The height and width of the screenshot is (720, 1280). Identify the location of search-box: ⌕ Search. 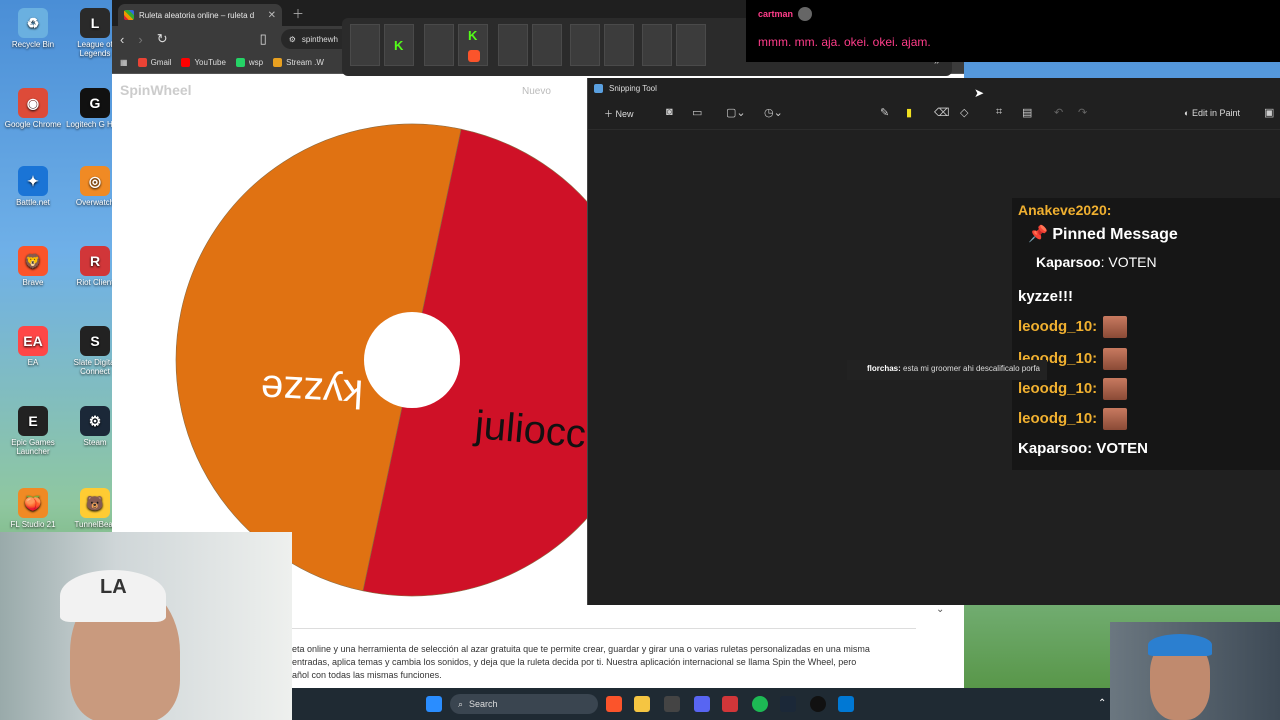
(524, 704).